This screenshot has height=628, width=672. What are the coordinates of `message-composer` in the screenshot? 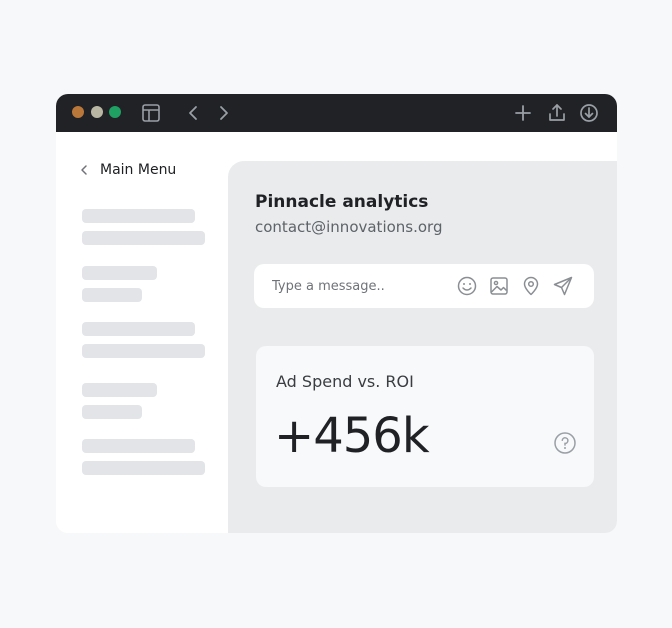 It's located at (424, 286).